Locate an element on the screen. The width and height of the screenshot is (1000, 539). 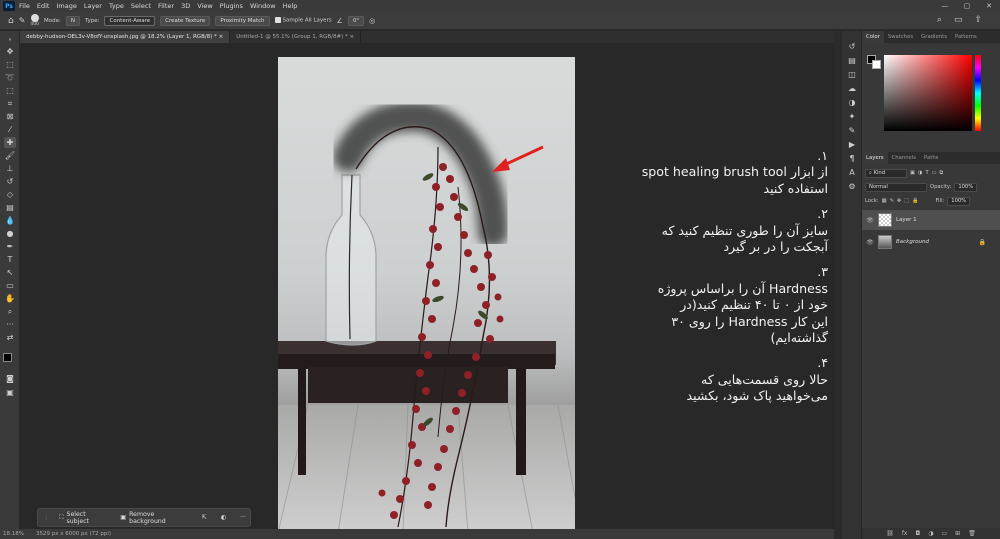
menu-help: Help is located at coordinates (290, 6).